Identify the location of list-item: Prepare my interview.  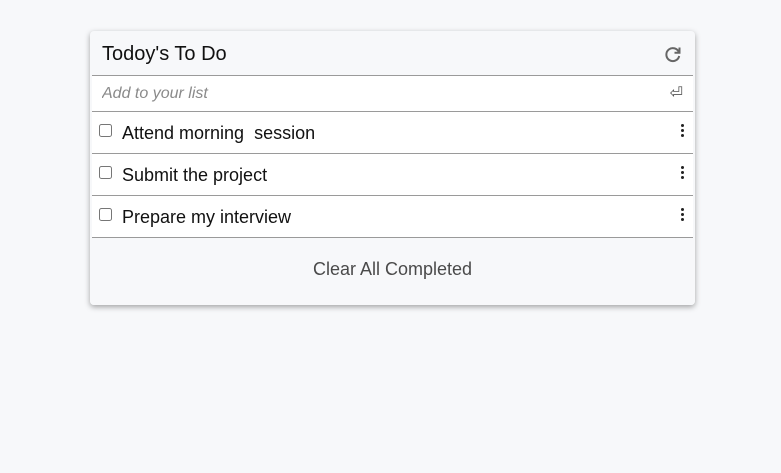
(392, 217).